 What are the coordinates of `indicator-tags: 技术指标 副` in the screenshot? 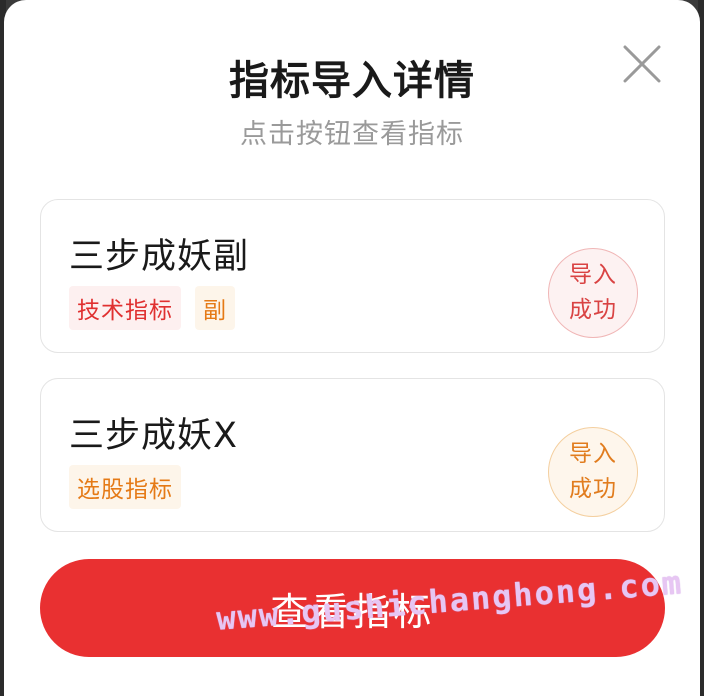 It's located at (152, 308).